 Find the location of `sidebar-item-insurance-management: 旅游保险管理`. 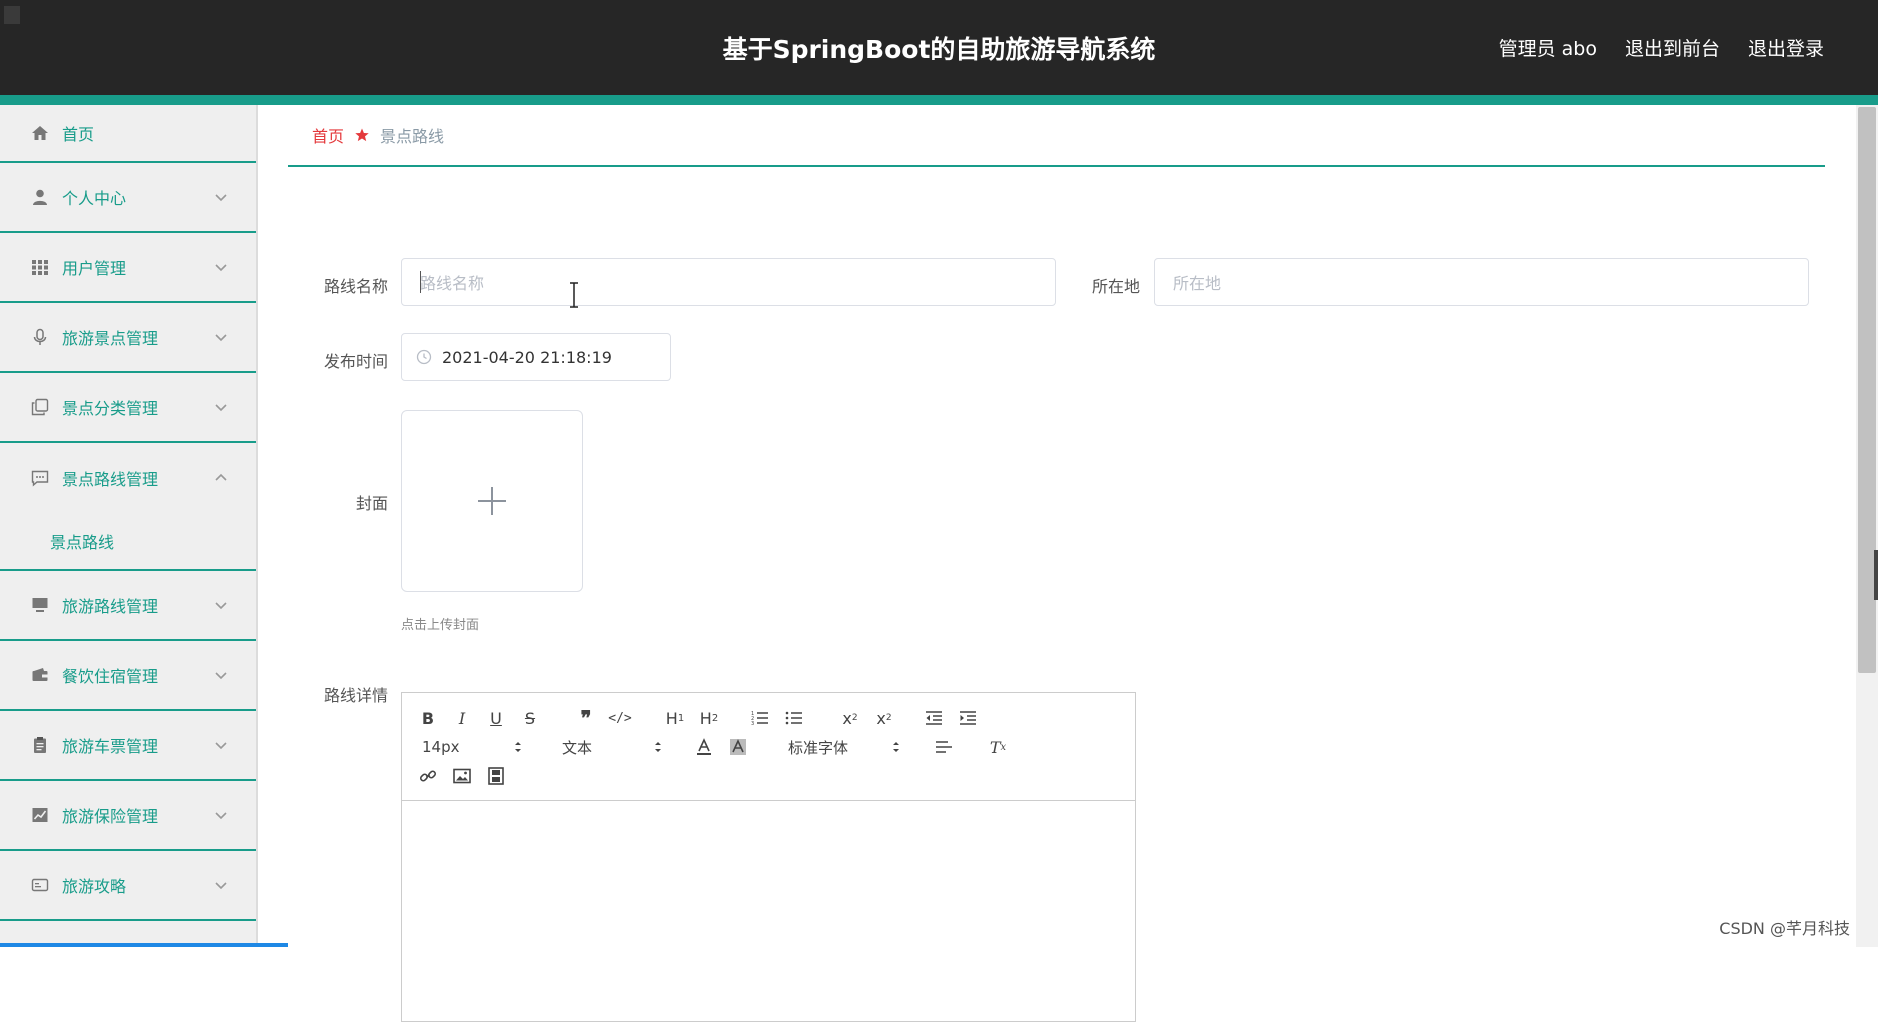

sidebar-item-insurance-management: 旅游保险管理 is located at coordinates (128, 816).